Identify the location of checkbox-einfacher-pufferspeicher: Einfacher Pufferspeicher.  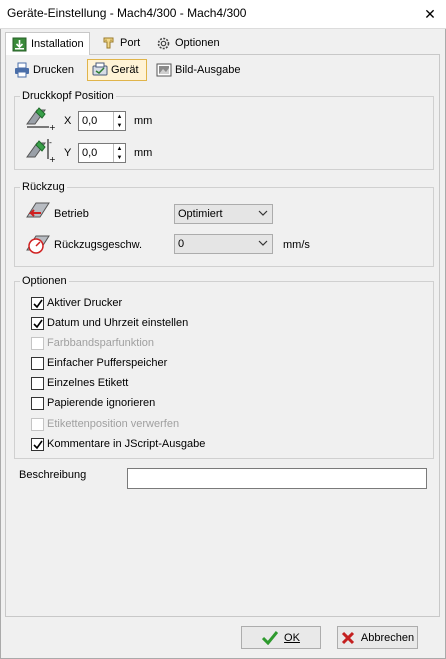
(99, 363).